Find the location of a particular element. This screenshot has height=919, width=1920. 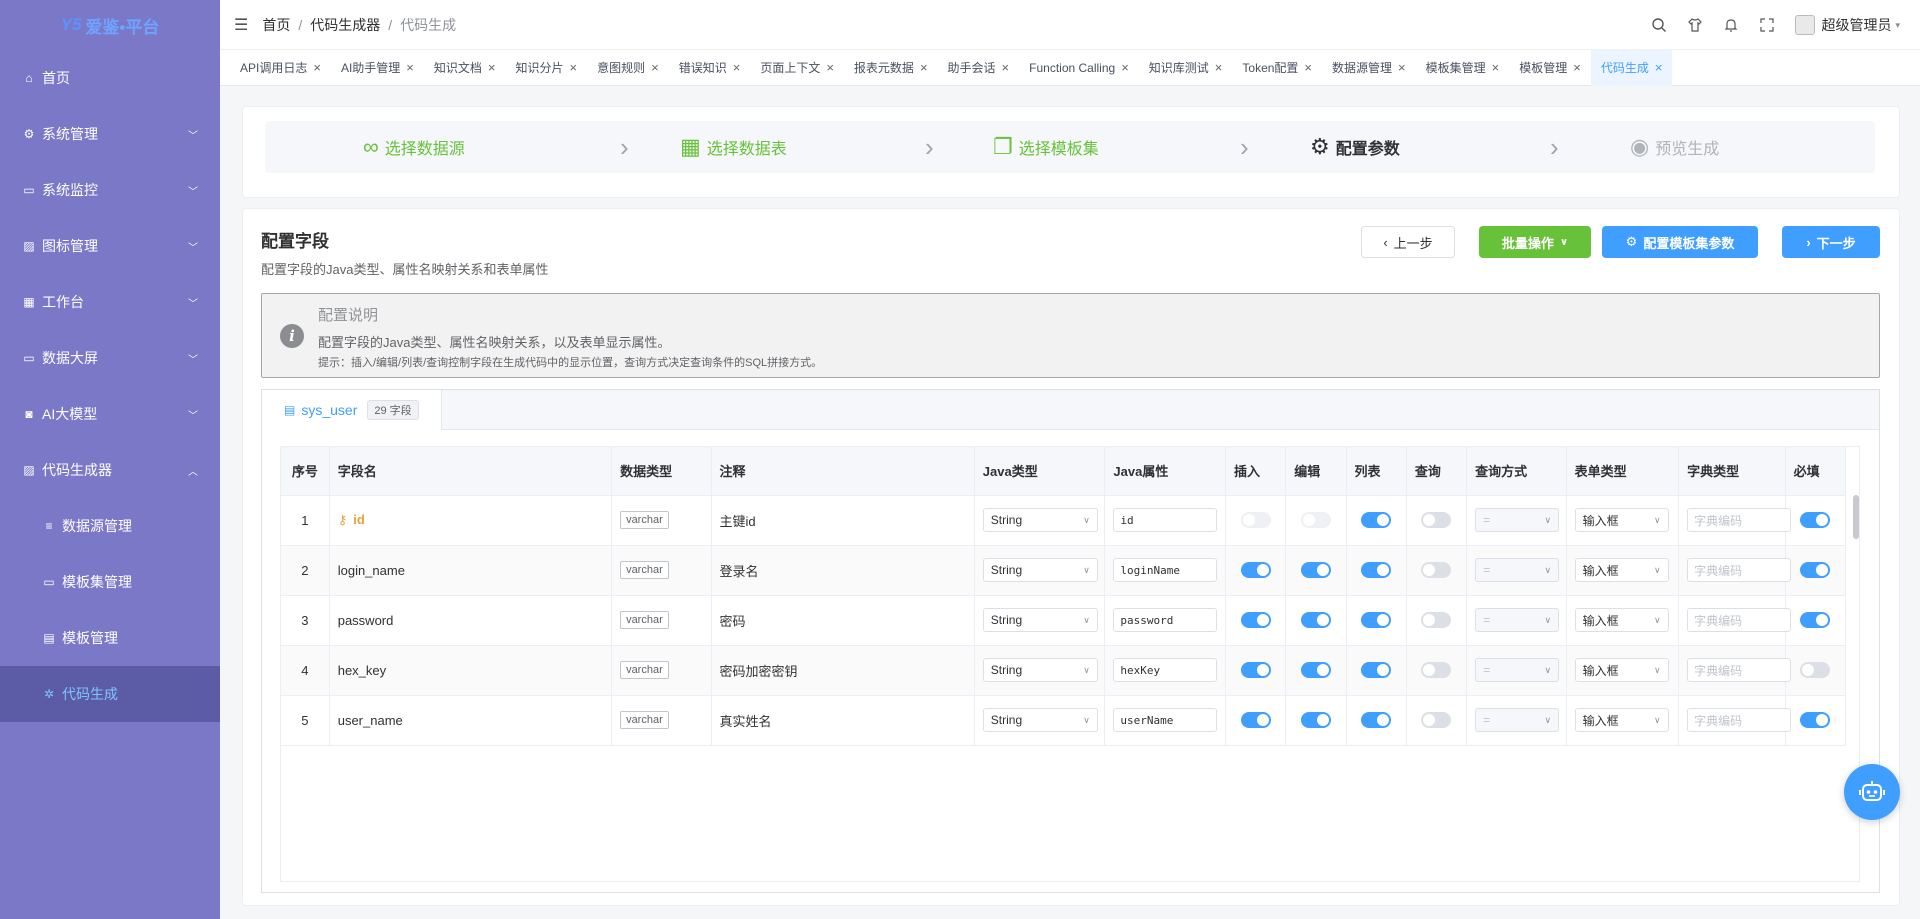

step-1: ▦ 选择数据表 is located at coordinates (733, 147).